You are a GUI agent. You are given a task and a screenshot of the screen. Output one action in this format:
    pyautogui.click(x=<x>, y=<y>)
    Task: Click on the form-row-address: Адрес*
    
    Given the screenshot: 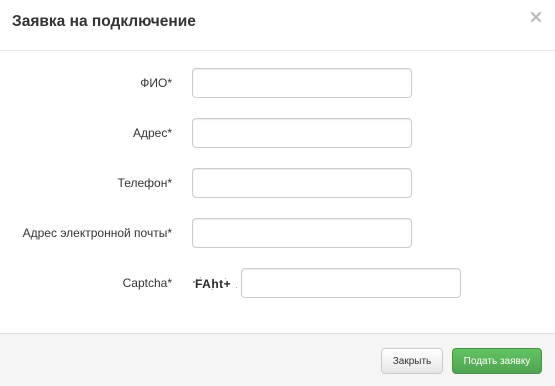 What is the action you would take?
    pyautogui.click(x=277, y=133)
    